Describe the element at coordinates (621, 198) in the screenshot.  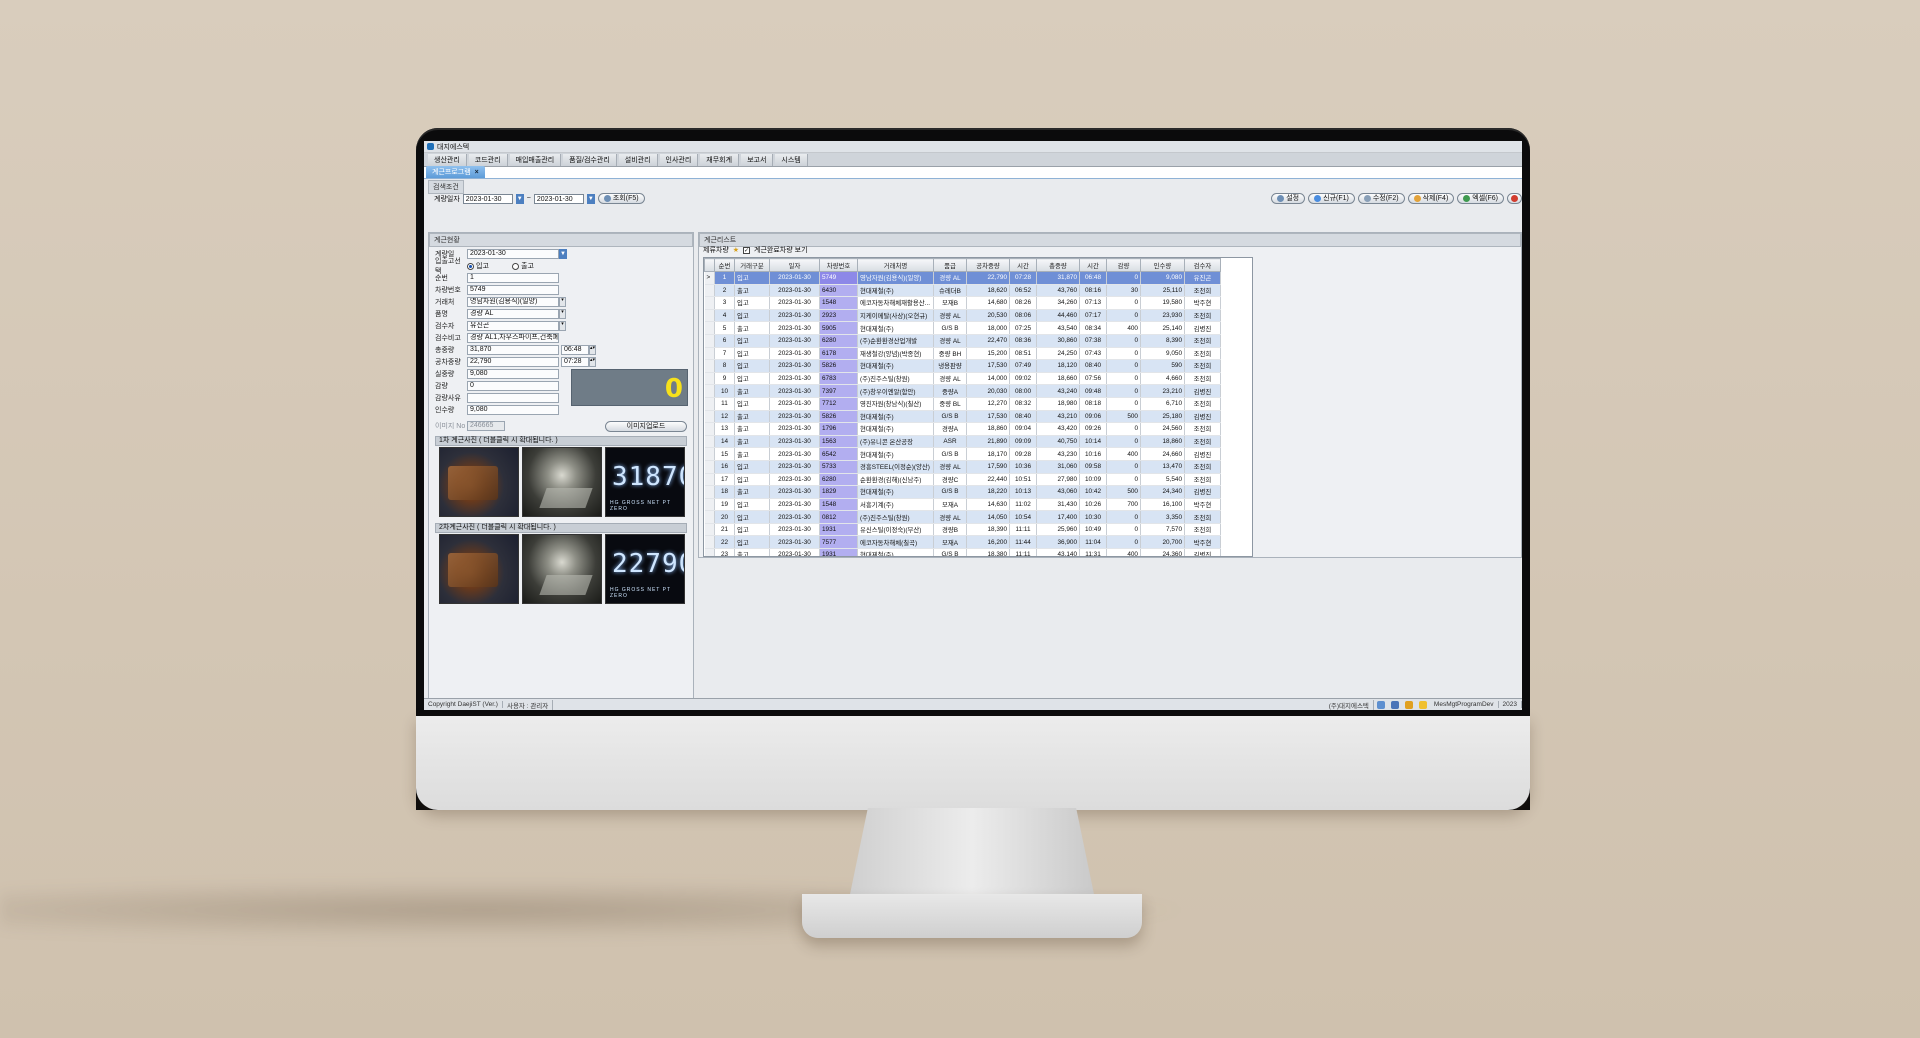
I see `search-button: 조회(F5)` at that location.